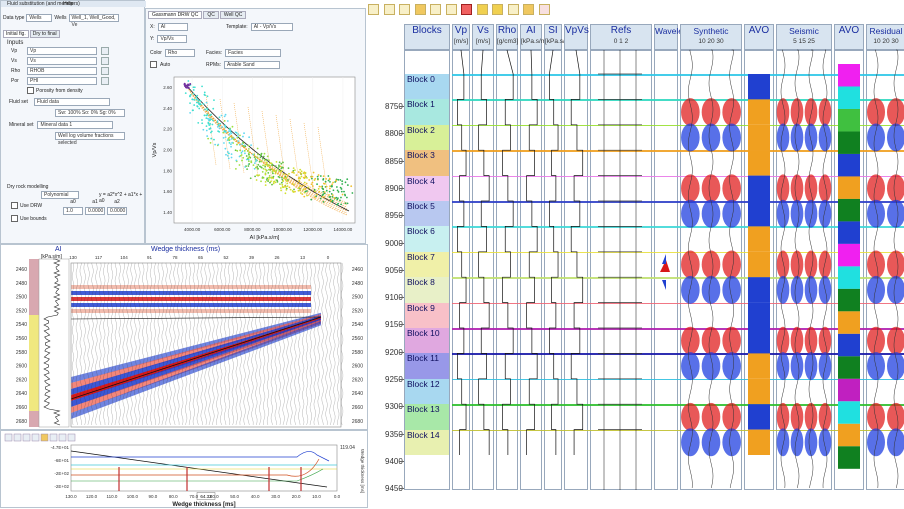 The height and width of the screenshot is (509, 904). What do you see at coordinates (14, 205) in the screenshot?
I see `use-drw-checkbox` at bounding box center [14, 205].